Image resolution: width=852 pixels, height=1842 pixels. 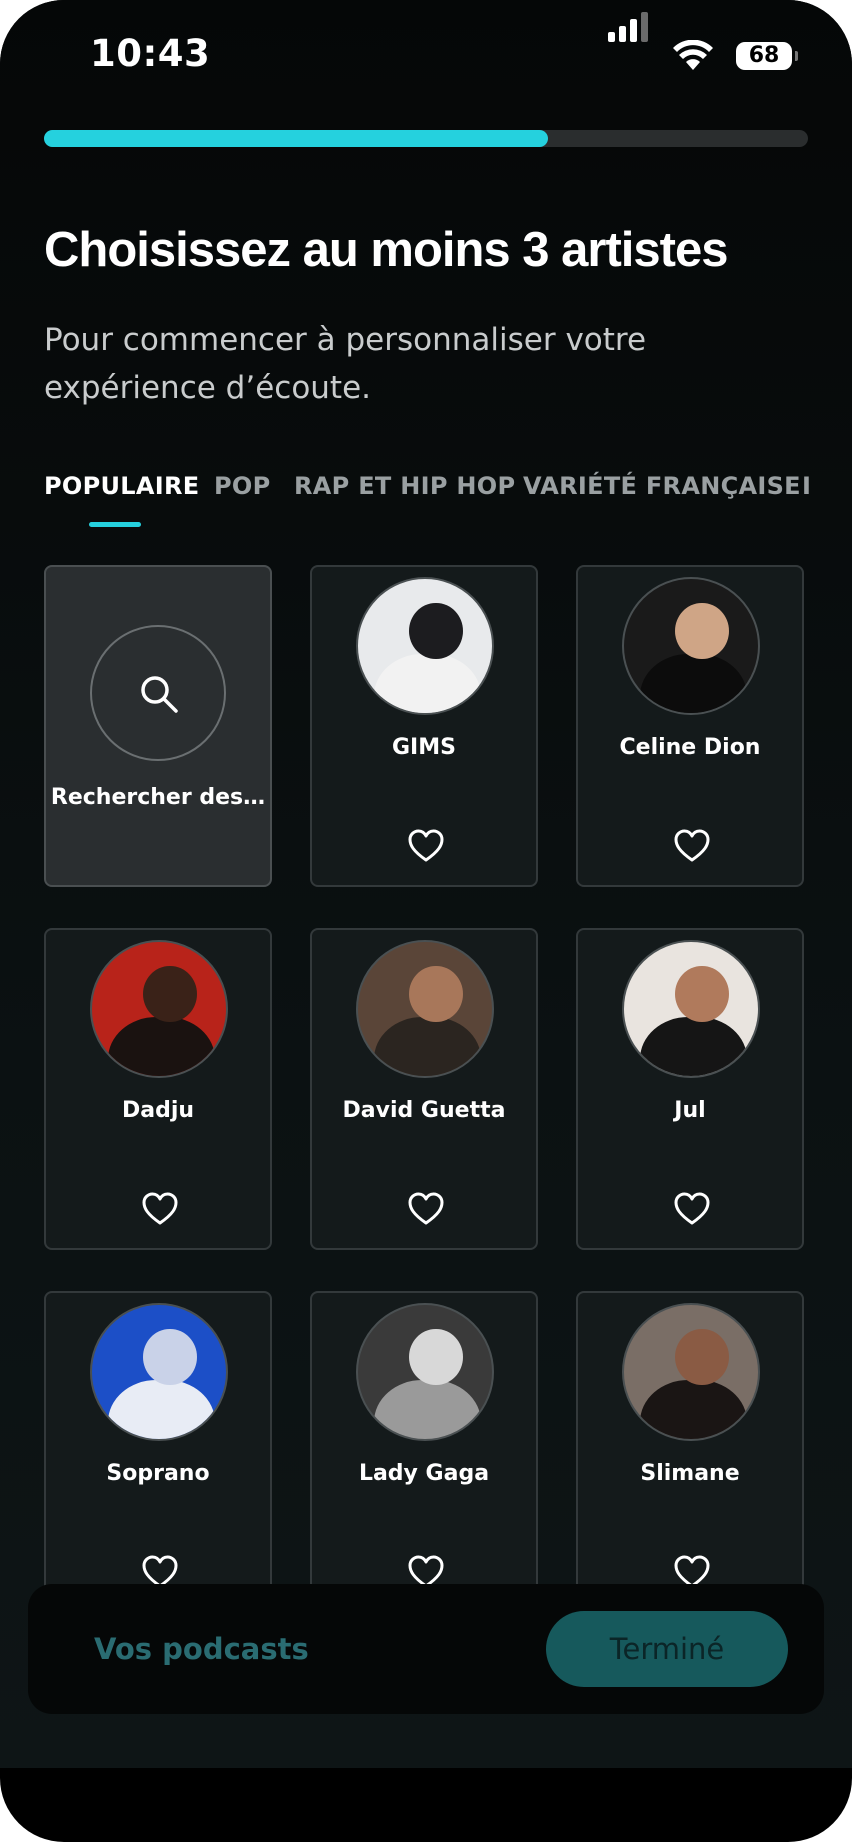 I want to click on done-button: Terminé, so click(x=667, y=1649).